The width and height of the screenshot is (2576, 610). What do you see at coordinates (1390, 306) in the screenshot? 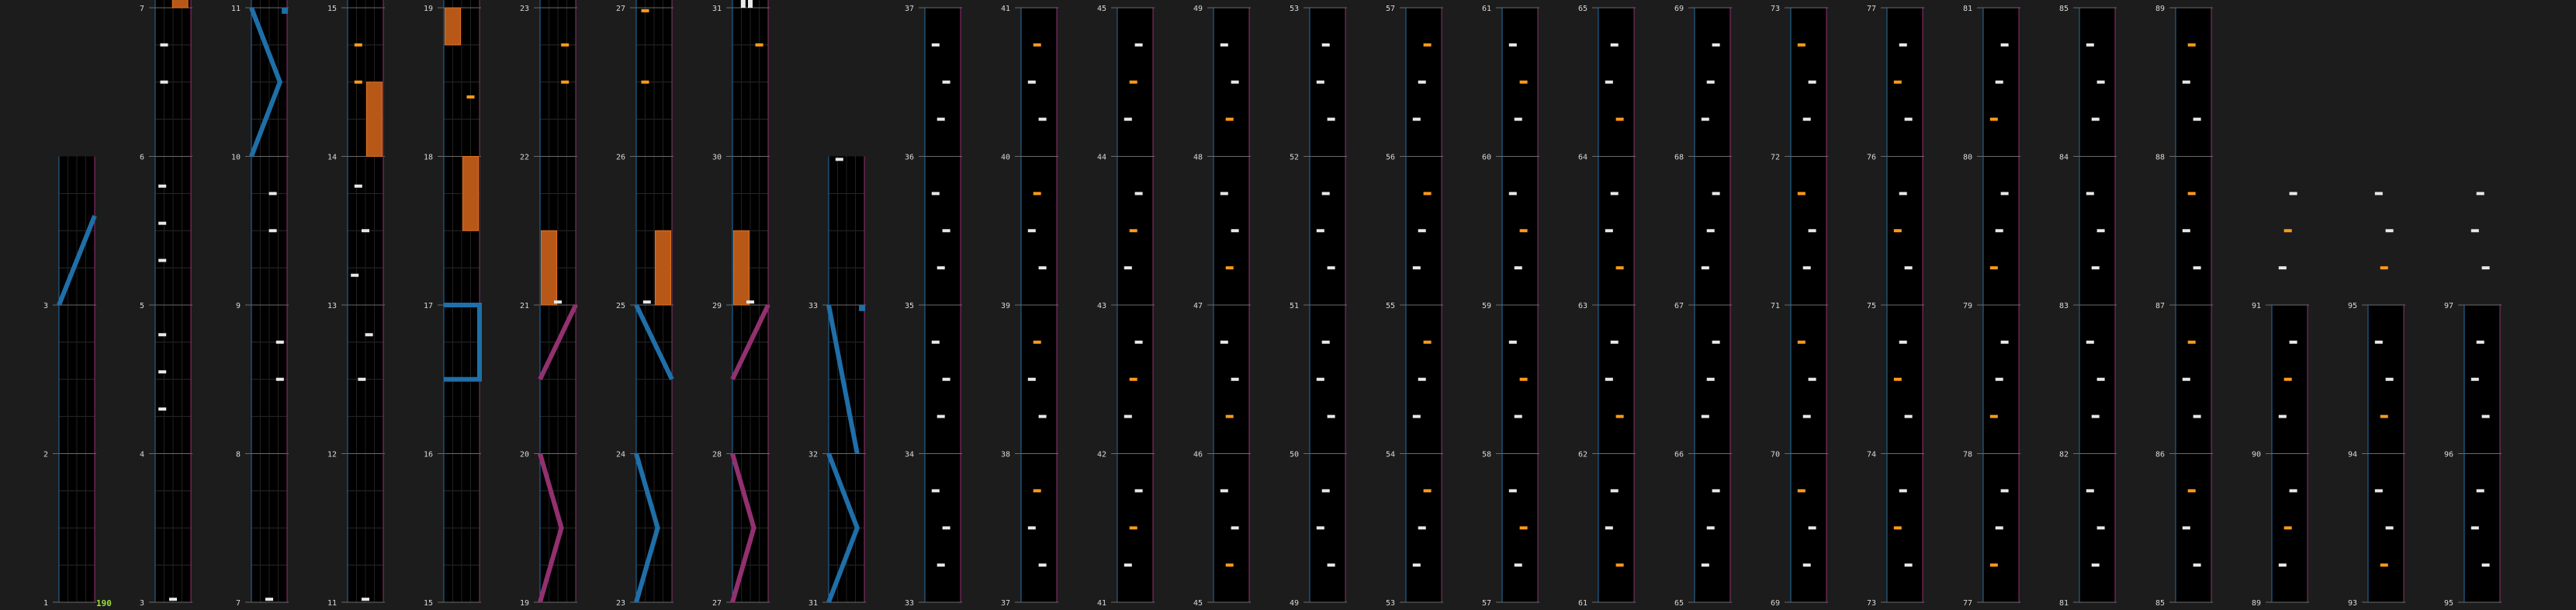
I see `measure-number: 55` at bounding box center [1390, 306].